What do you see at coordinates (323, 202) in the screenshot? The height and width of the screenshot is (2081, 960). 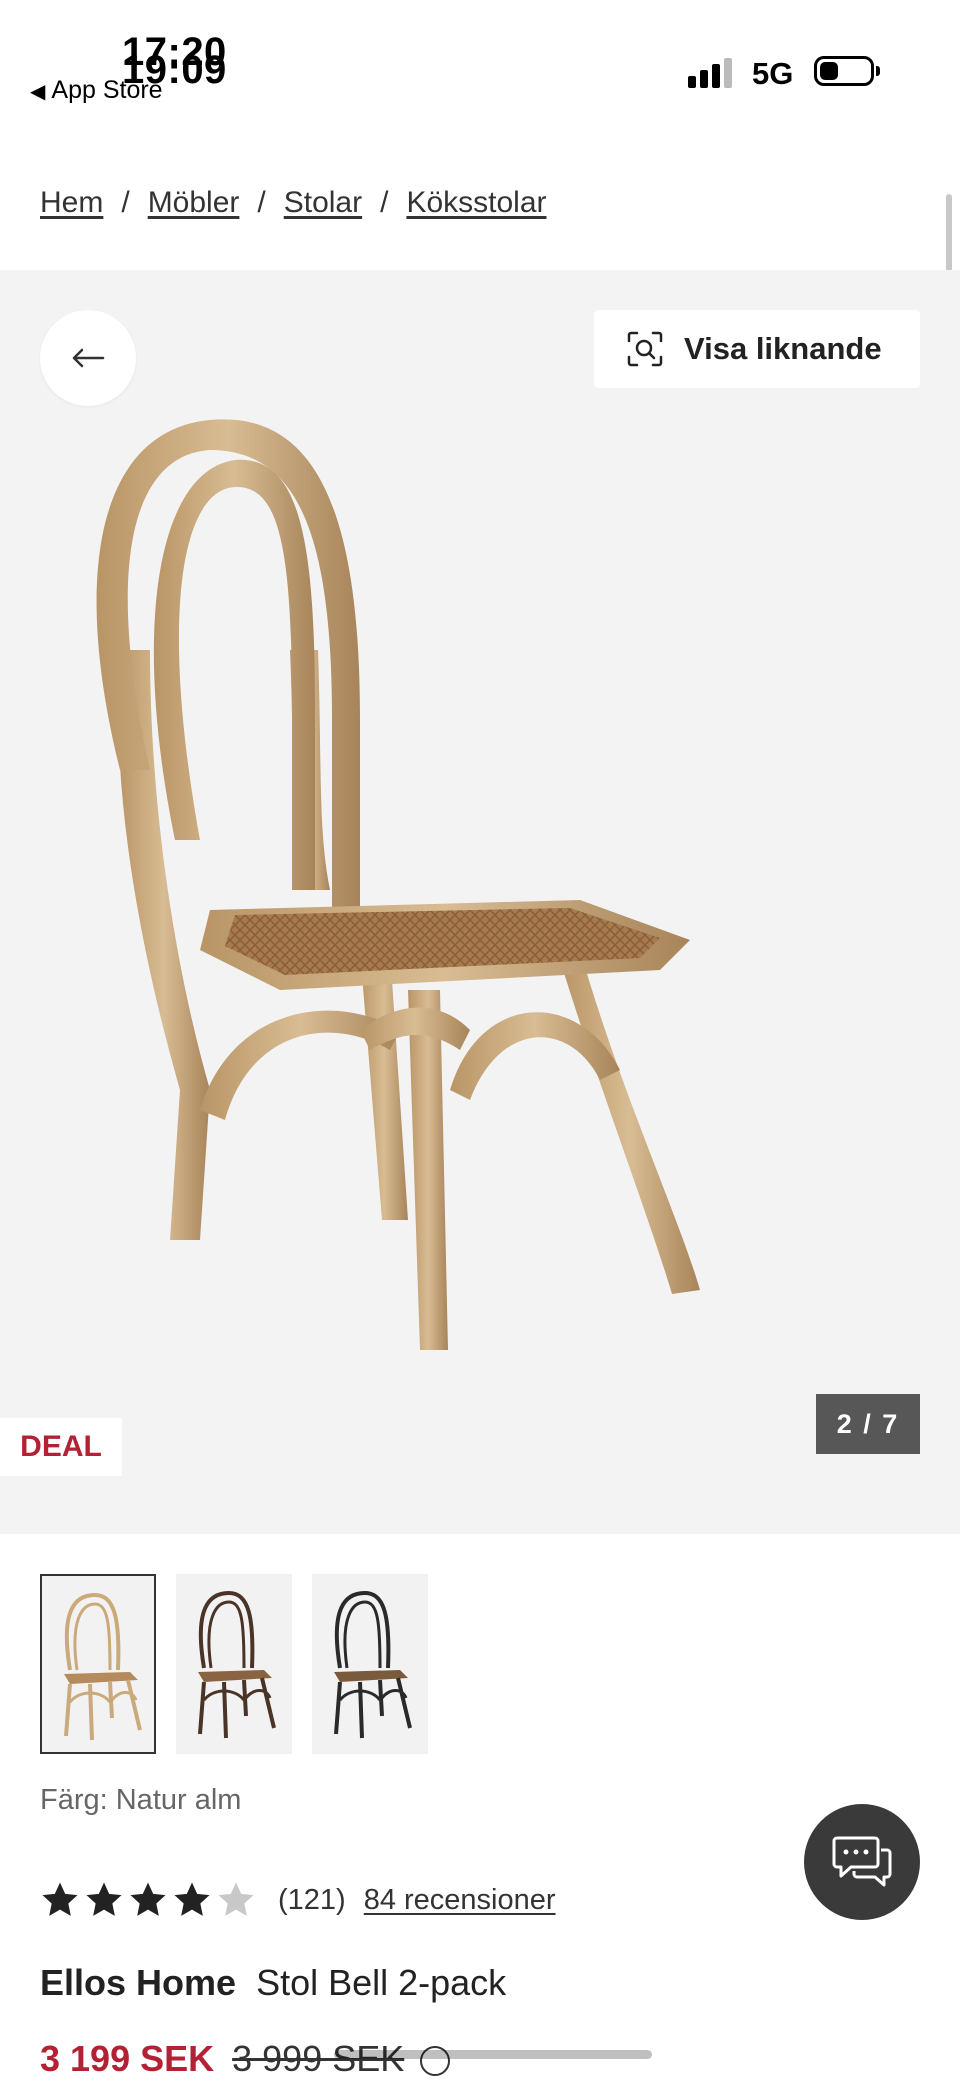 I see `breadcrumb-item-stolar: Stolar` at bounding box center [323, 202].